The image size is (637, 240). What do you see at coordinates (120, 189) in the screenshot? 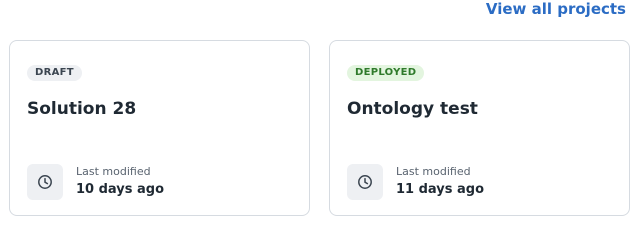
I see `last-modified-value: 10 days ago` at bounding box center [120, 189].